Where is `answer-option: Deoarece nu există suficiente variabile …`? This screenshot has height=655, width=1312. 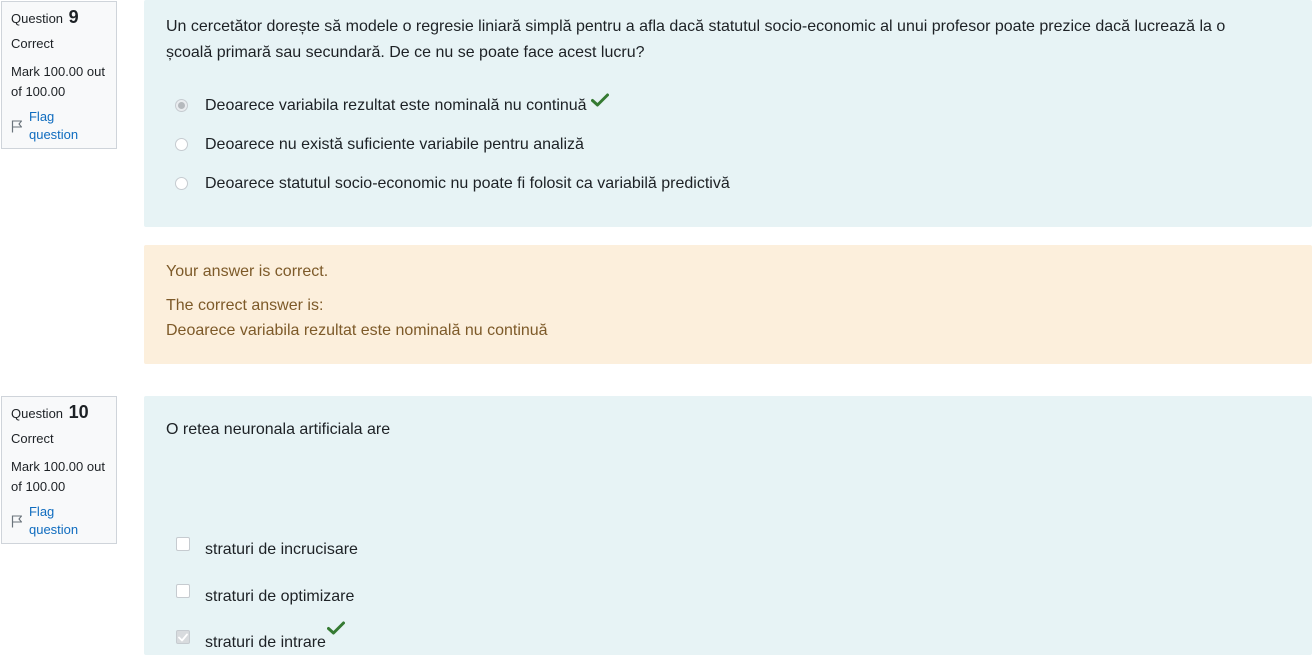 answer-option: Deoarece nu există suficiente variabile … is located at coordinates (728, 144).